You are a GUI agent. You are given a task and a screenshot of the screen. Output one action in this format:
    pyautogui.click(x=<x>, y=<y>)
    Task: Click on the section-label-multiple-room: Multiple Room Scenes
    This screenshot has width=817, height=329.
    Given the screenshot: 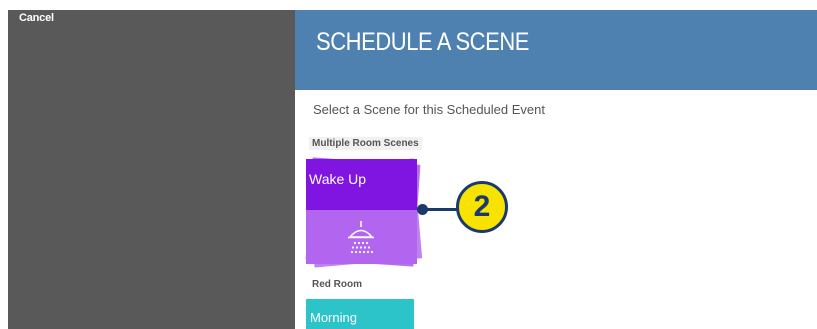 What is the action you would take?
    pyautogui.click(x=365, y=143)
    